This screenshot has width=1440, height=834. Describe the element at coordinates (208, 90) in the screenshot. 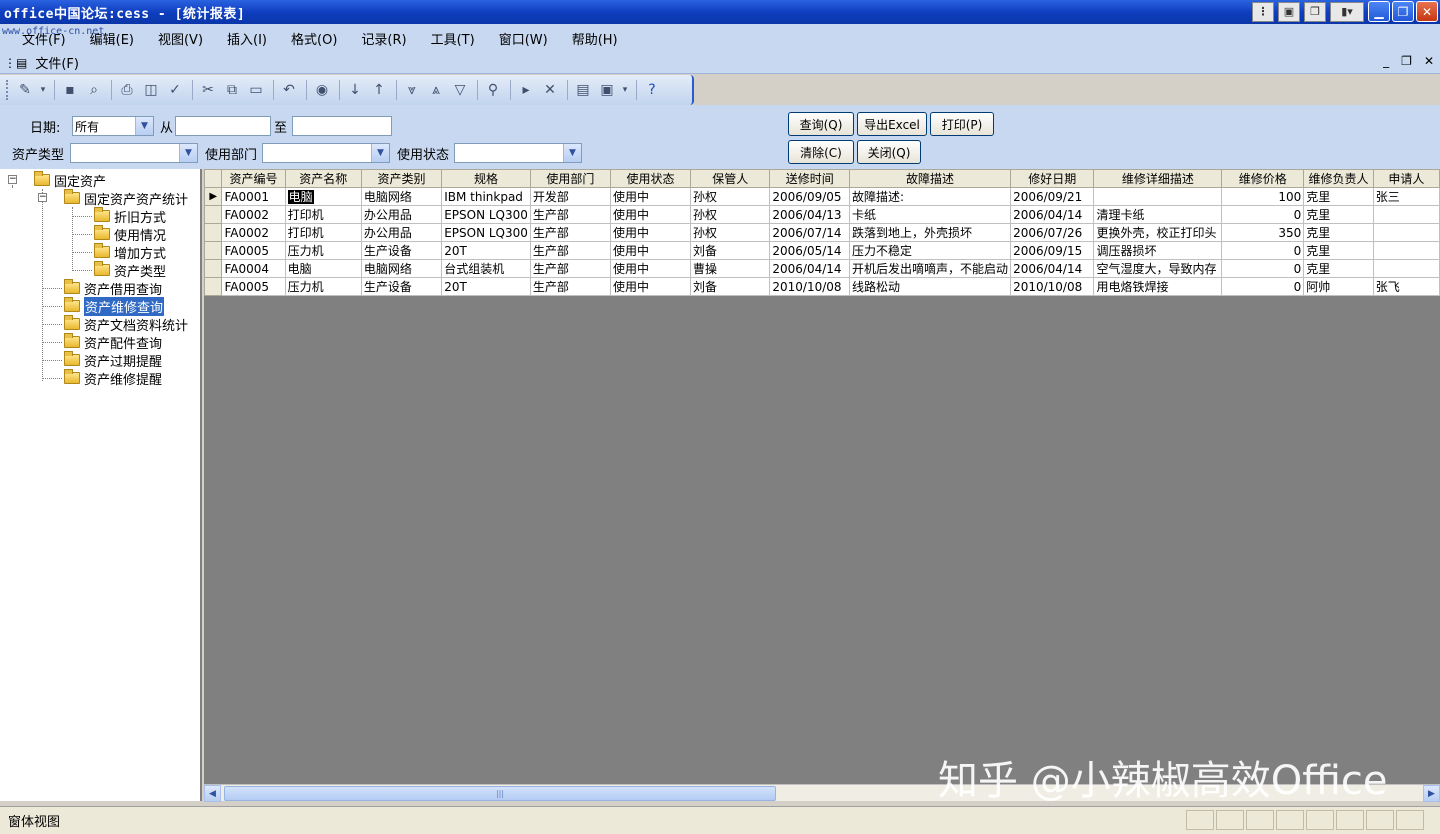

I see `cut-icon: ✂` at that location.